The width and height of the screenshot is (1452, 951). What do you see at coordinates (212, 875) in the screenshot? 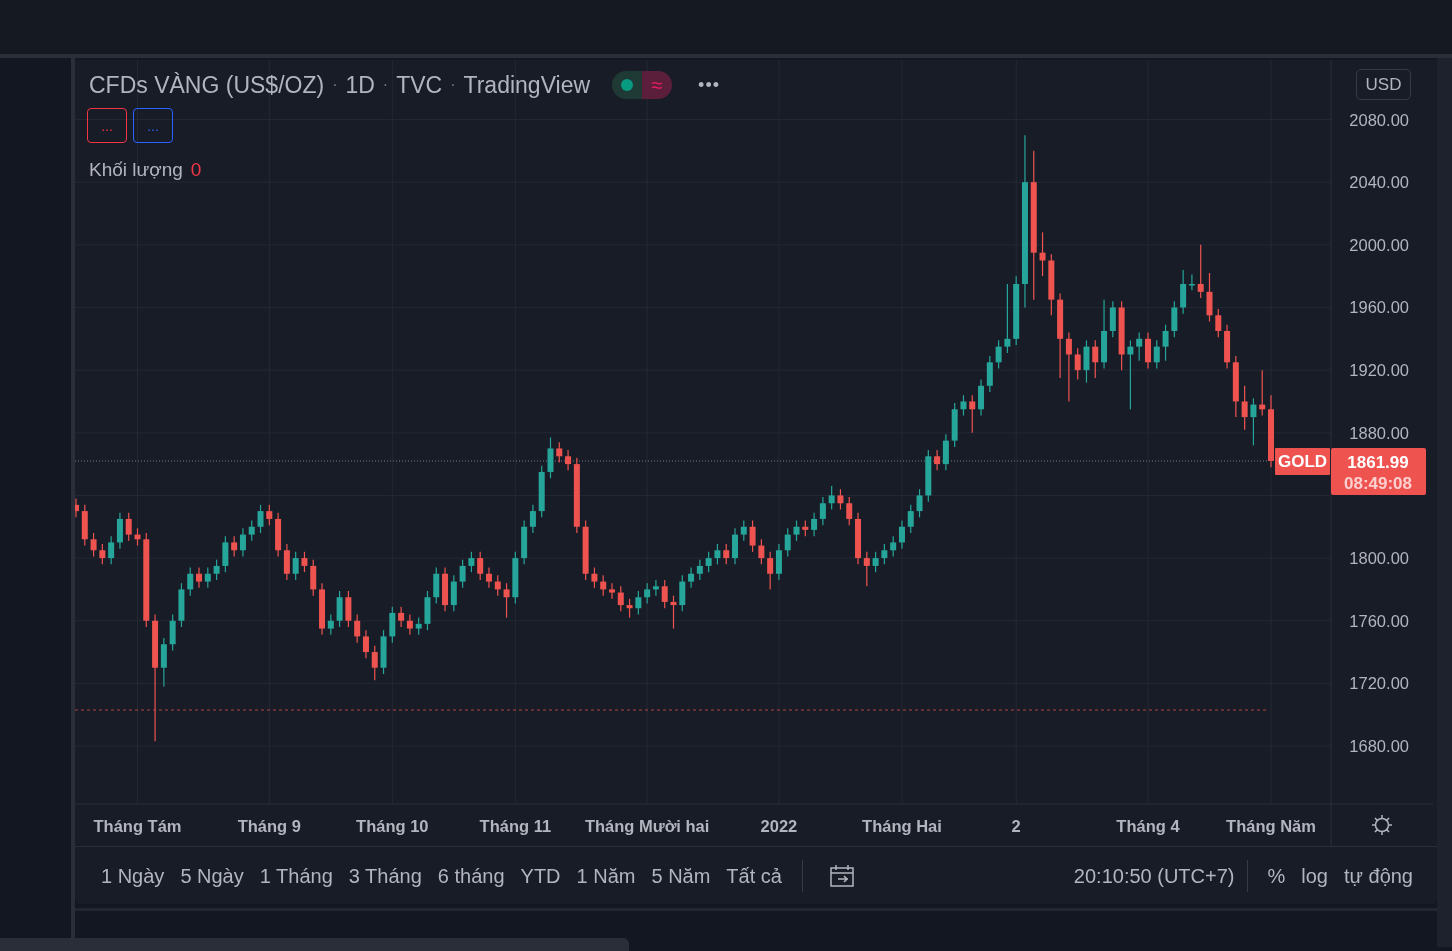
I see `range-button: 5 Ngày` at bounding box center [212, 875].